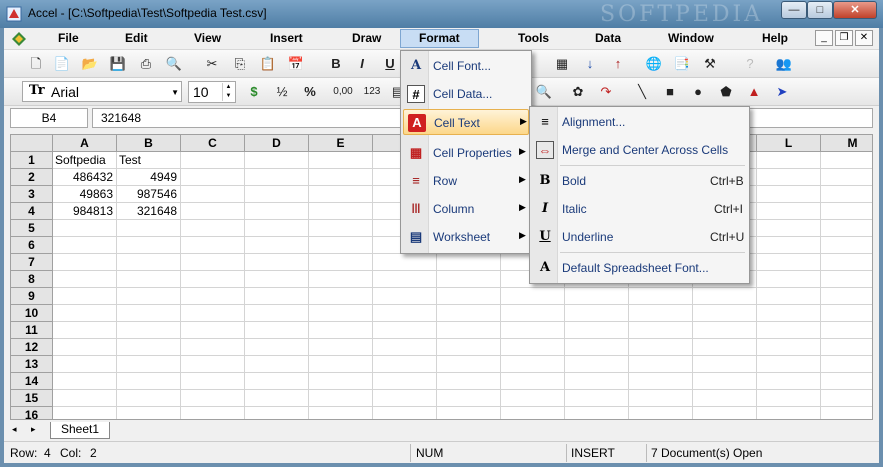 Image resolution: width=883 pixels, height=467 pixels. I want to click on cell-k10, so click(725, 313).